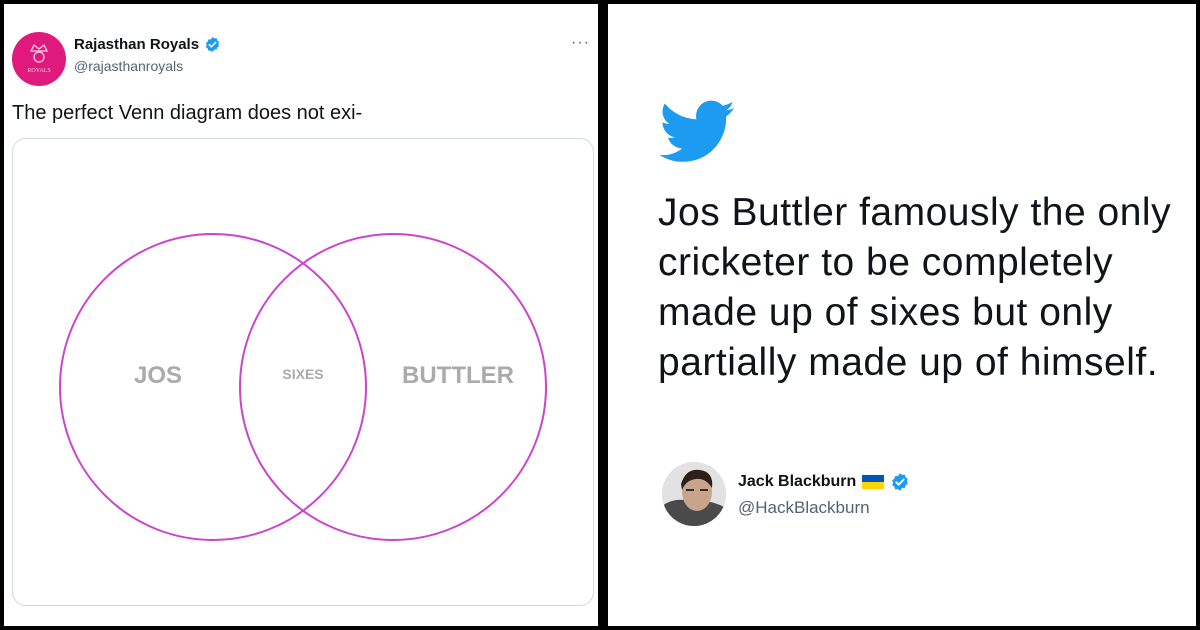  Describe the element at coordinates (458, 375) in the screenshot. I see `venn-label-right: BUTTLER` at that location.